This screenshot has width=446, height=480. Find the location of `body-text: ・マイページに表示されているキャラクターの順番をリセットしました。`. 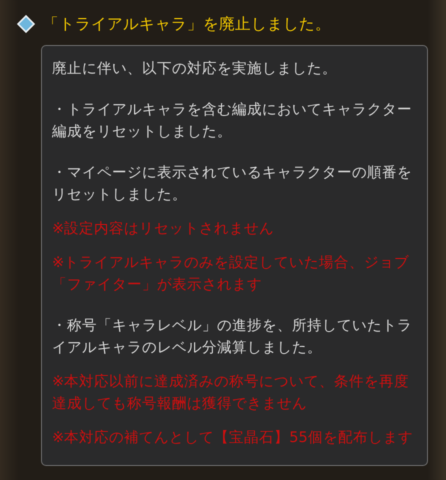

body-text: ・マイページに表示されているキャラクターの順番をリセットしました。 is located at coordinates (232, 184).